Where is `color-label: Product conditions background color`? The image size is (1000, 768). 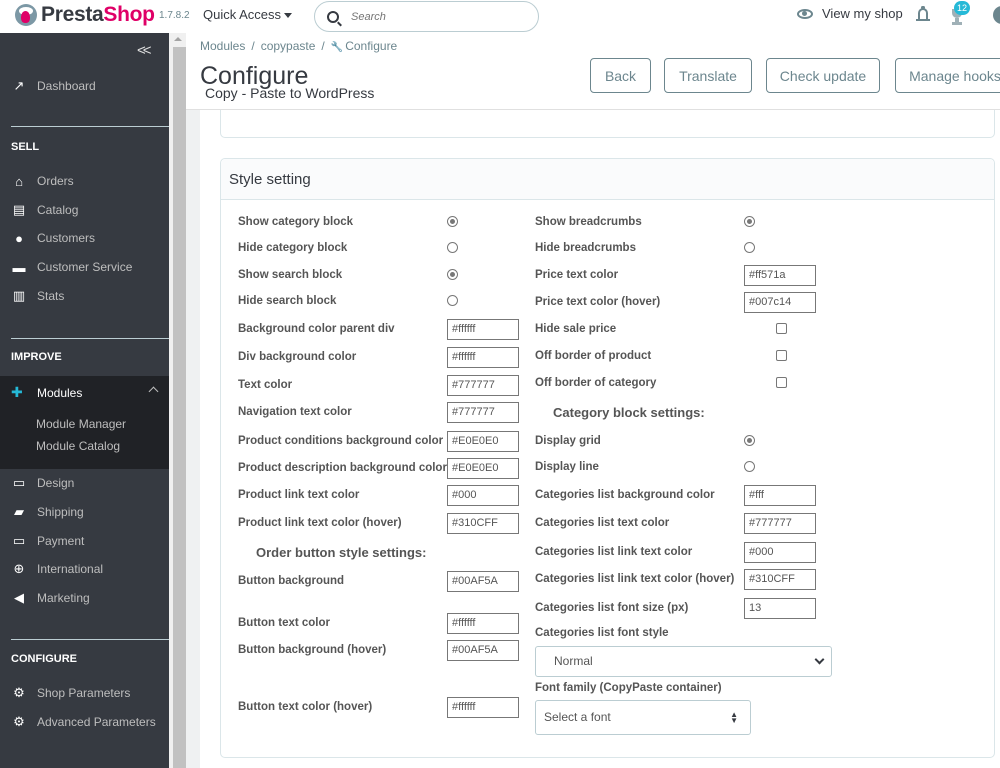 color-label: Product conditions background color is located at coordinates (341, 441).